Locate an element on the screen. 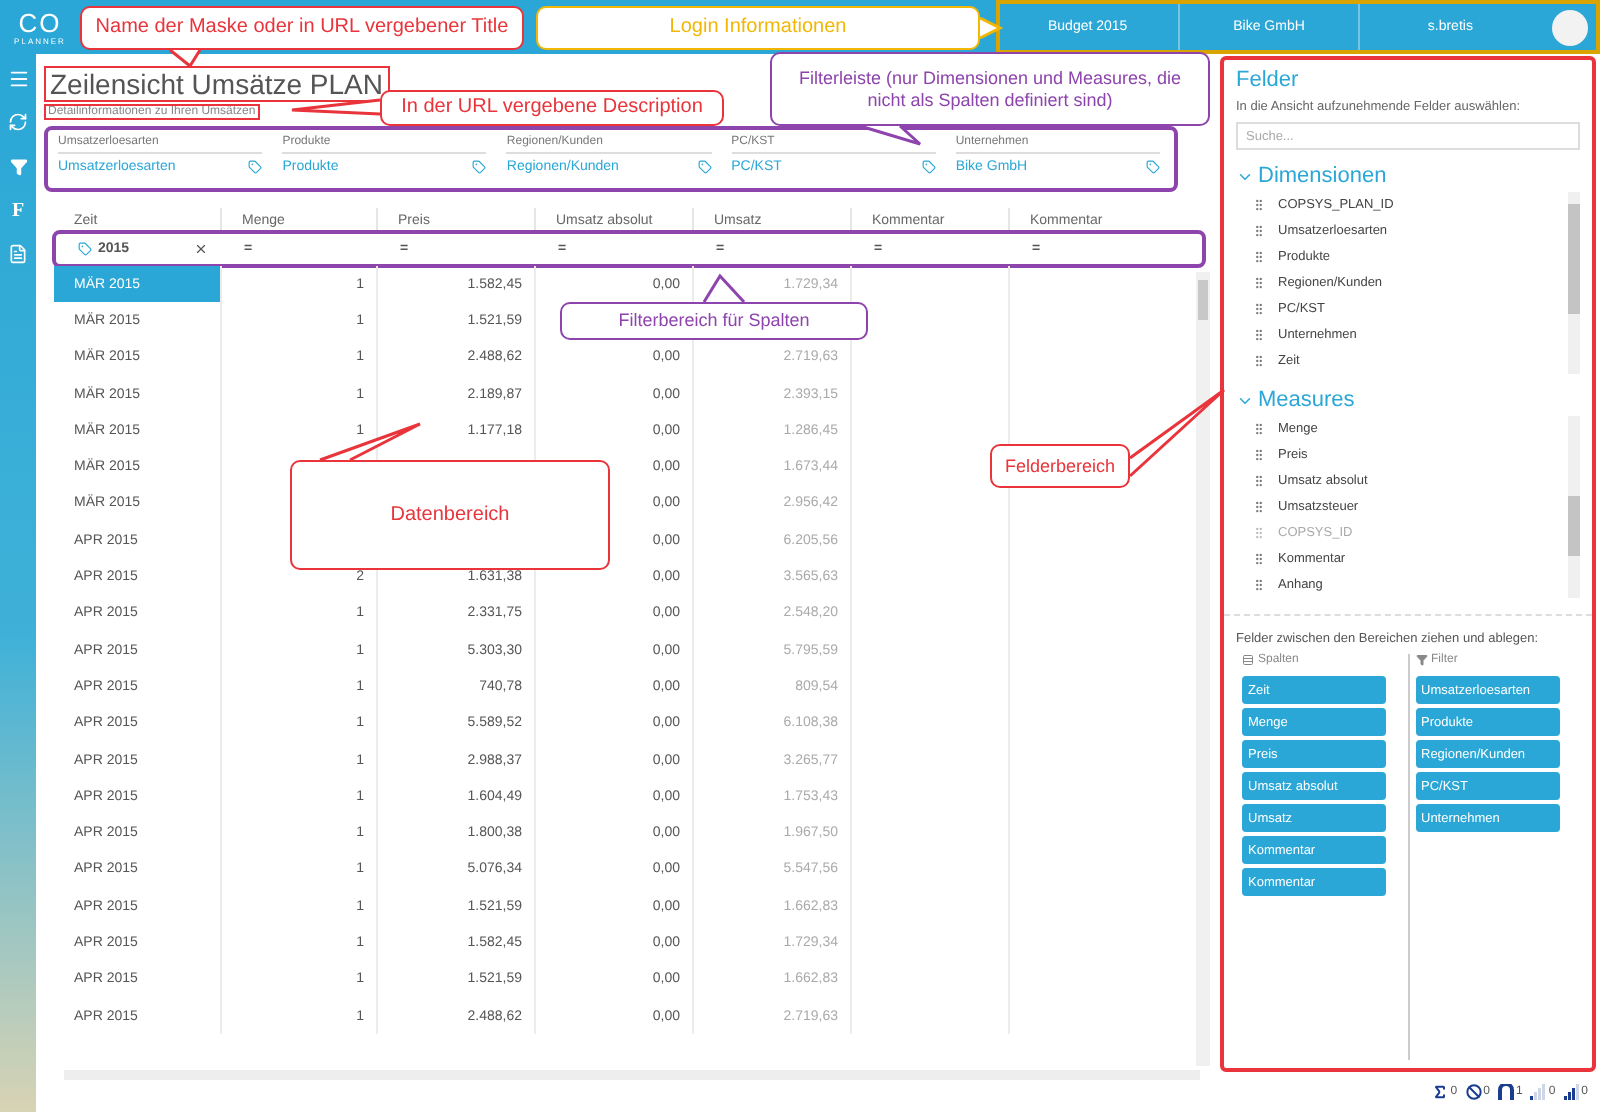 Image resolution: width=1600 pixels, height=1112 pixels. intersection-icon is located at coordinates (1505, 1092).